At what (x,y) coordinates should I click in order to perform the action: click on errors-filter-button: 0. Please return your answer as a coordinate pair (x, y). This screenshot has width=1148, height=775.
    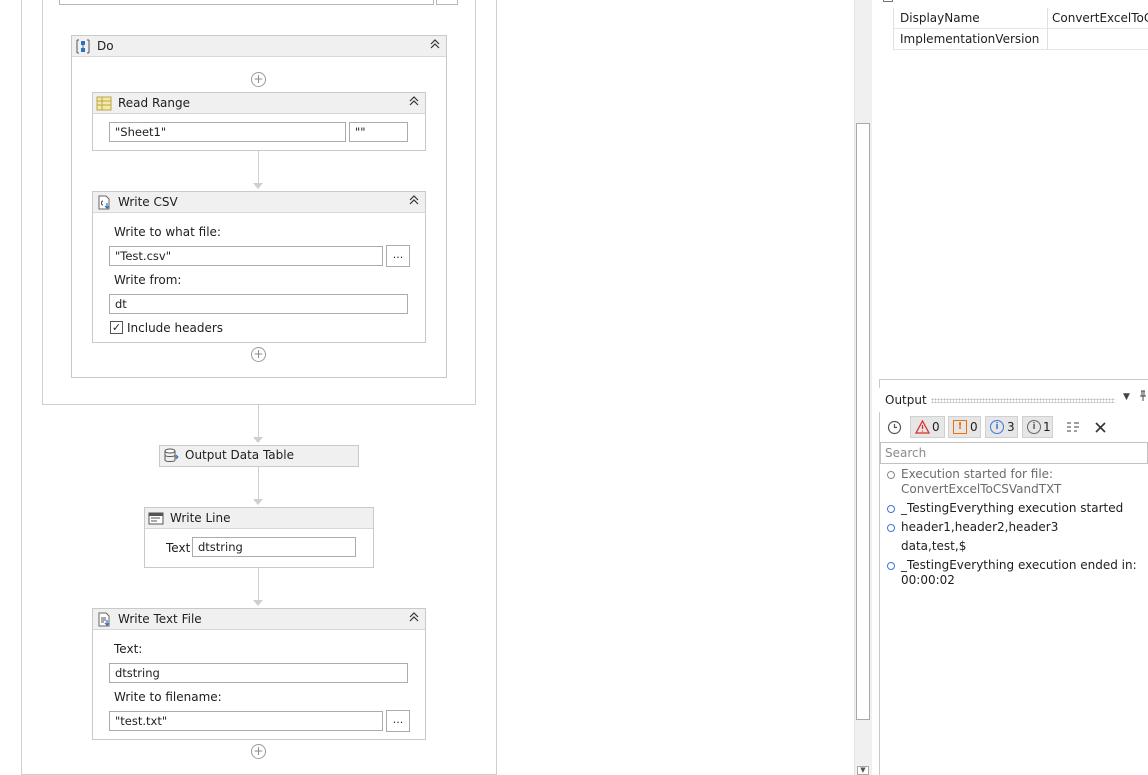
    Looking at the image, I should click on (927, 427).